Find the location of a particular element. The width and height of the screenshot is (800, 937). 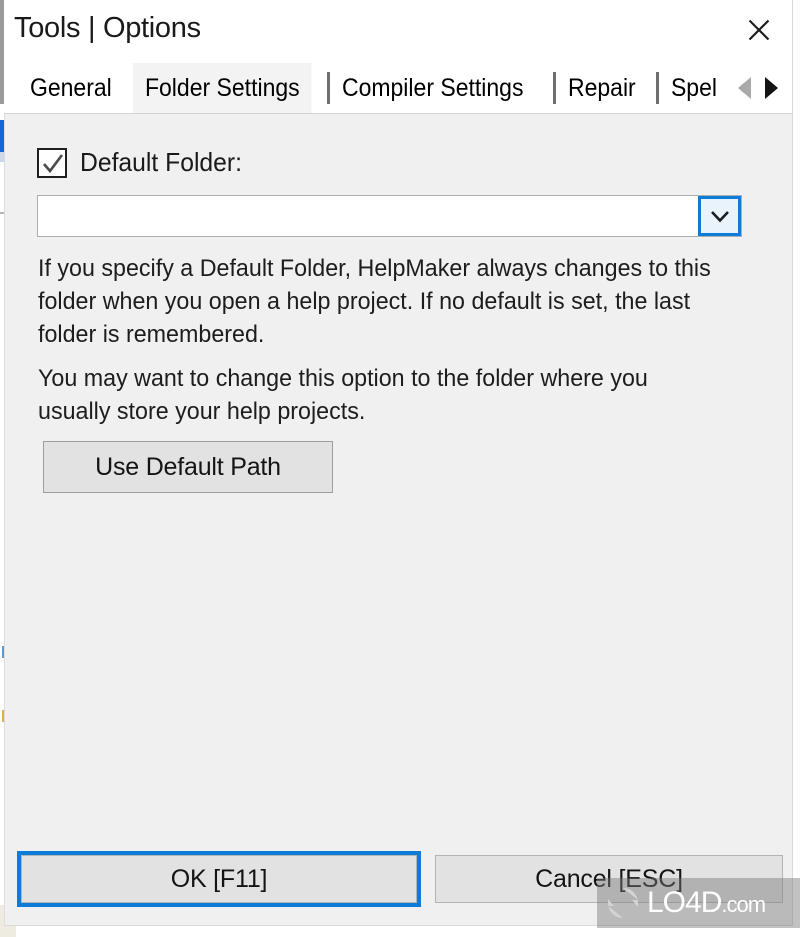

tab-spel: Spel is located at coordinates (694, 88).